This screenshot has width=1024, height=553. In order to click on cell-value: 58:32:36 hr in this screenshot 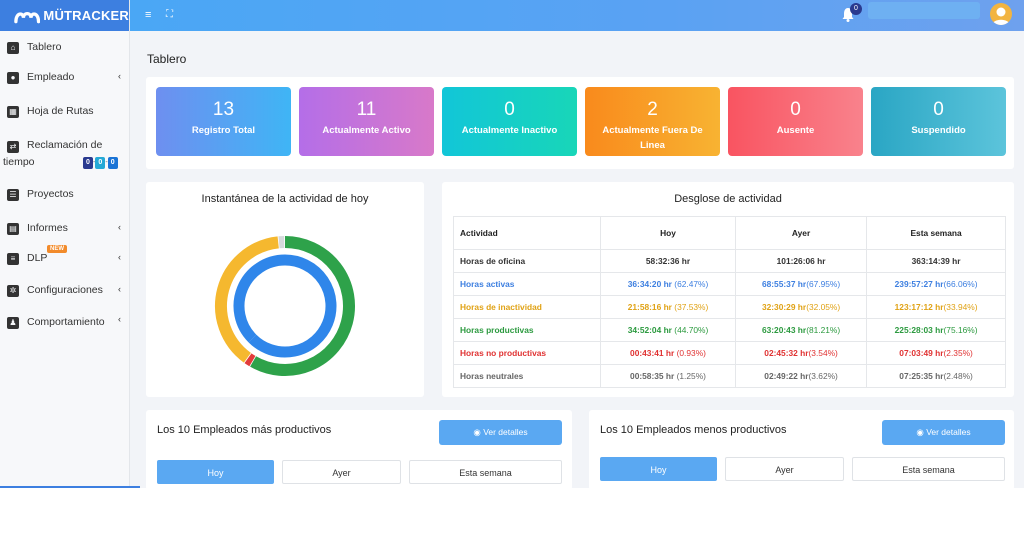, I will do `click(668, 261)`.